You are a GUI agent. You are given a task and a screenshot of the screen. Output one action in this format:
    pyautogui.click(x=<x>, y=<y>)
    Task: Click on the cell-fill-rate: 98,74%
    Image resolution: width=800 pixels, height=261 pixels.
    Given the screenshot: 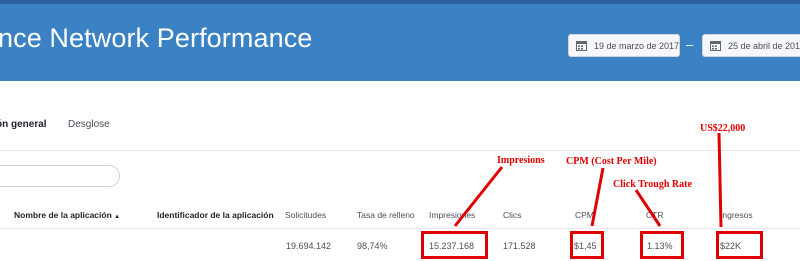 What is the action you would take?
    pyautogui.click(x=372, y=246)
    